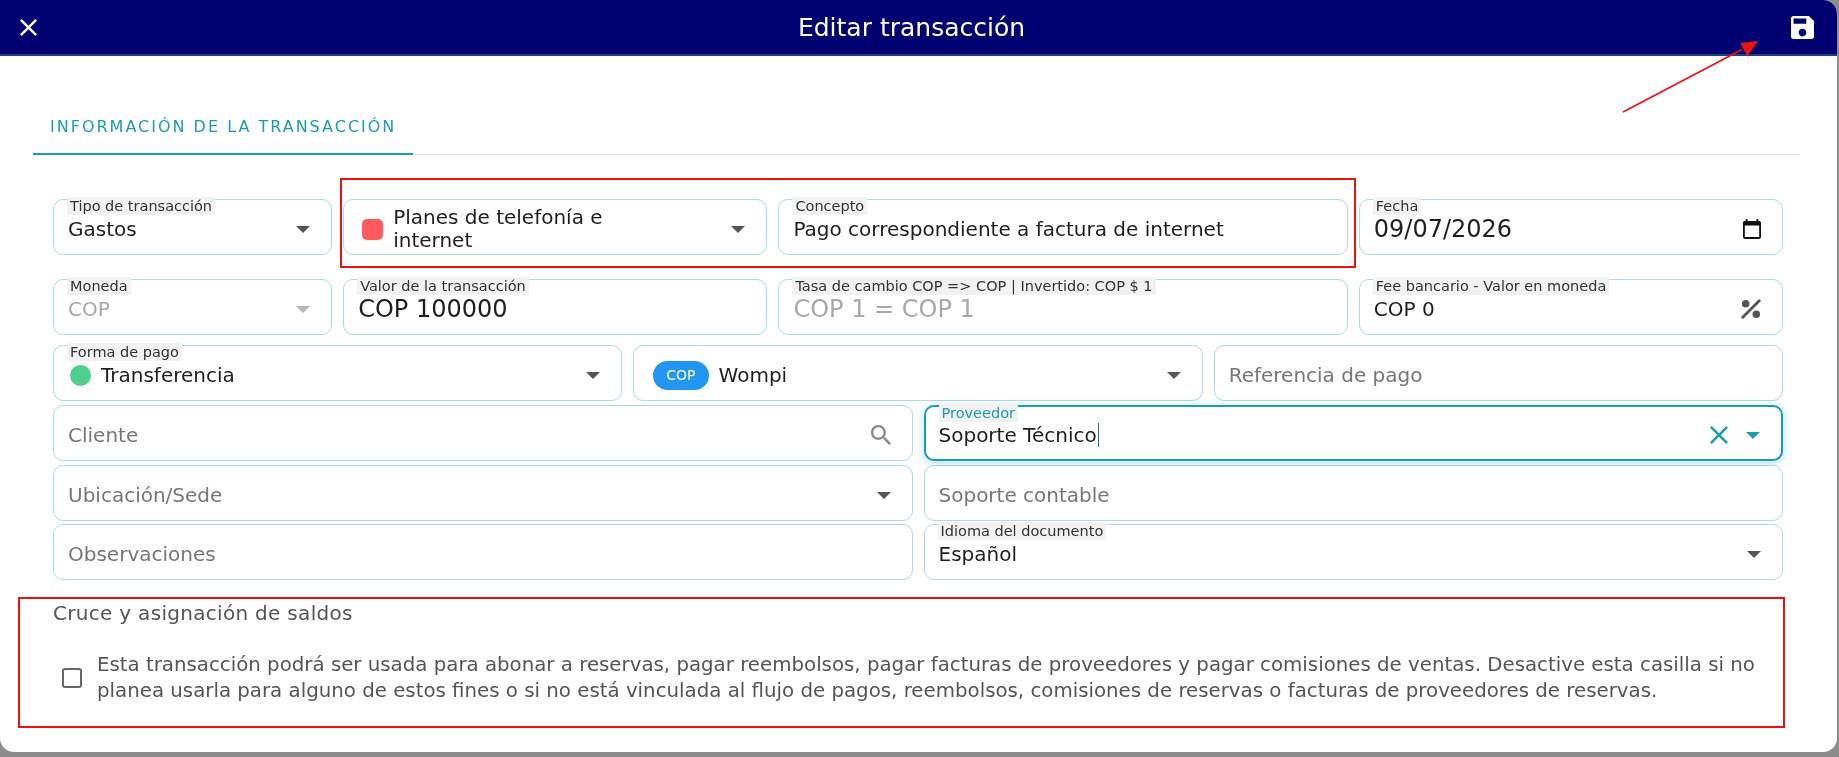 The image size is (1839, 757). Describe the element at coordinates (1022, 531) in the screenshot. I see `field-label: Idioma del documento` at that location.